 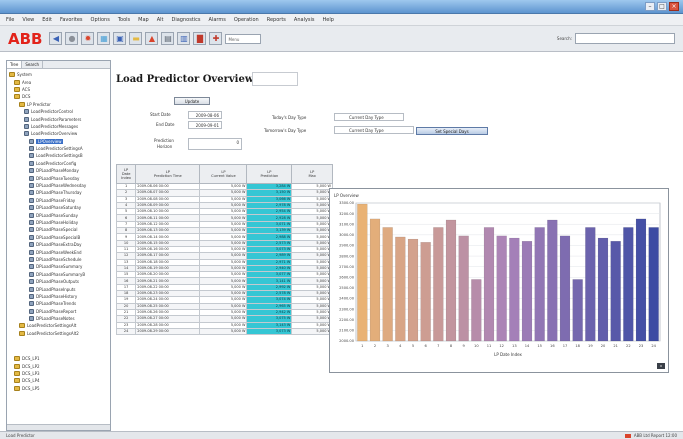 I want to click on tree-item: DPLoadPhaseSpecialB, so click(x=59, y=237).